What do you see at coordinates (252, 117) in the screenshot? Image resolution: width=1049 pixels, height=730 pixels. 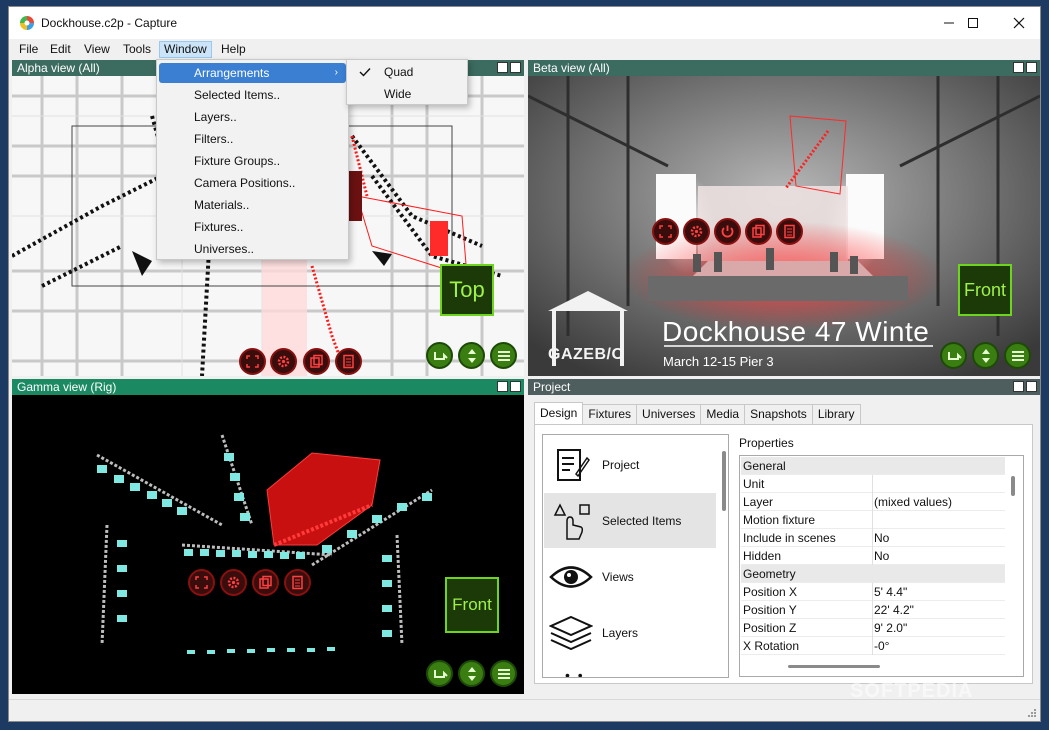 I see `menu-item-layers: Layers..` at bounding box center [252, 117].